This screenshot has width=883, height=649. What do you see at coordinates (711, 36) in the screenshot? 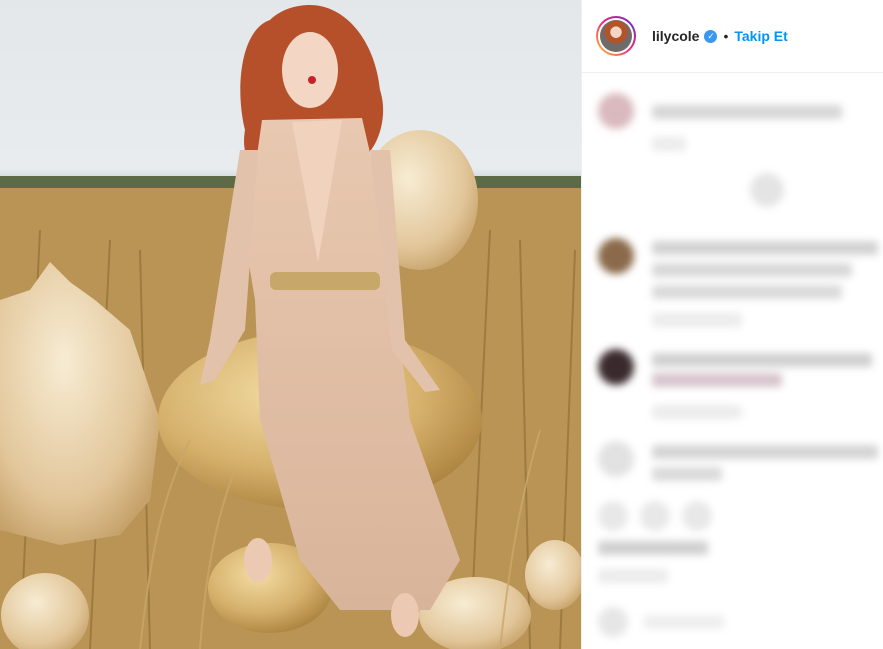
I see `verified-badge-icon: ✓` at bounding box center [711, 36].